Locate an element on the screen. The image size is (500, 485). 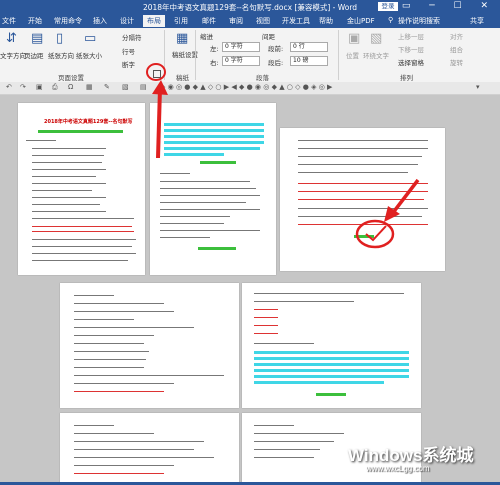
annotation-check is located at coordinates (376, 233).